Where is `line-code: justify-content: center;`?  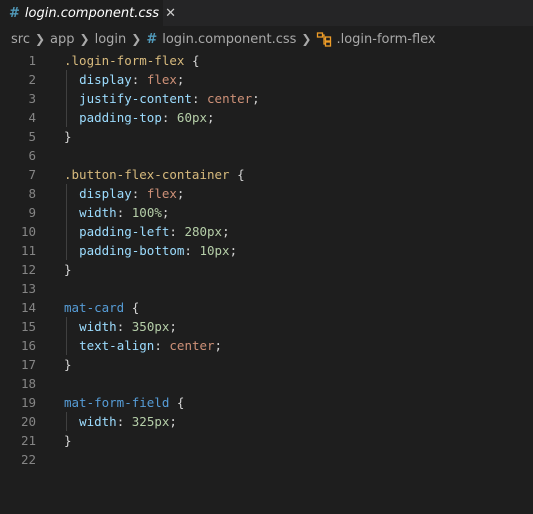 line-code: justify-content: center; is located at coordinates (162, 98).